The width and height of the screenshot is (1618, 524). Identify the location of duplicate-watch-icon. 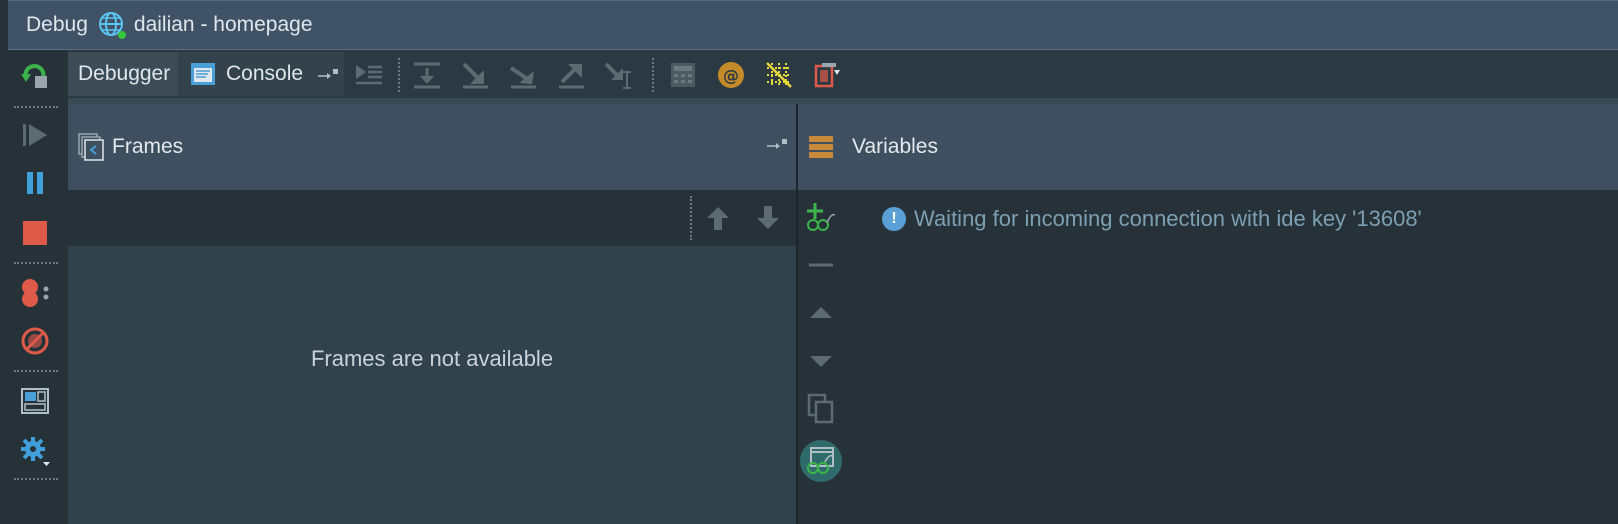
(821, 409).